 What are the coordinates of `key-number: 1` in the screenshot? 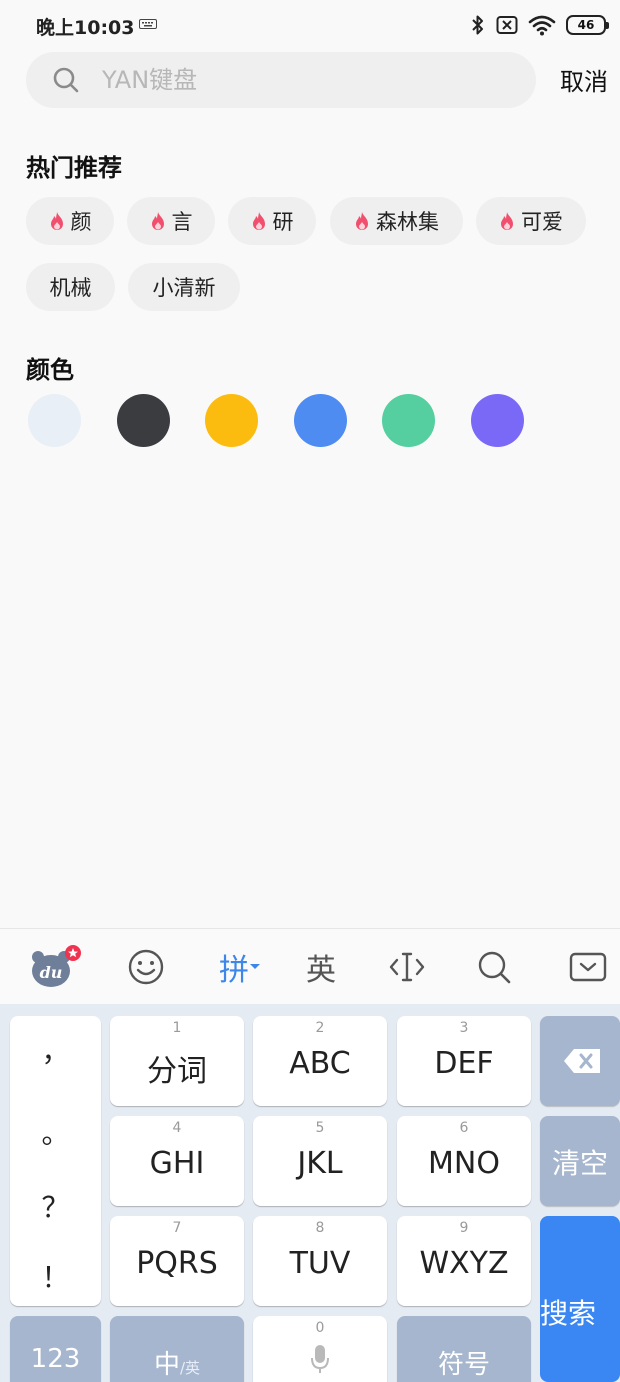 It's located at (177, 1028).